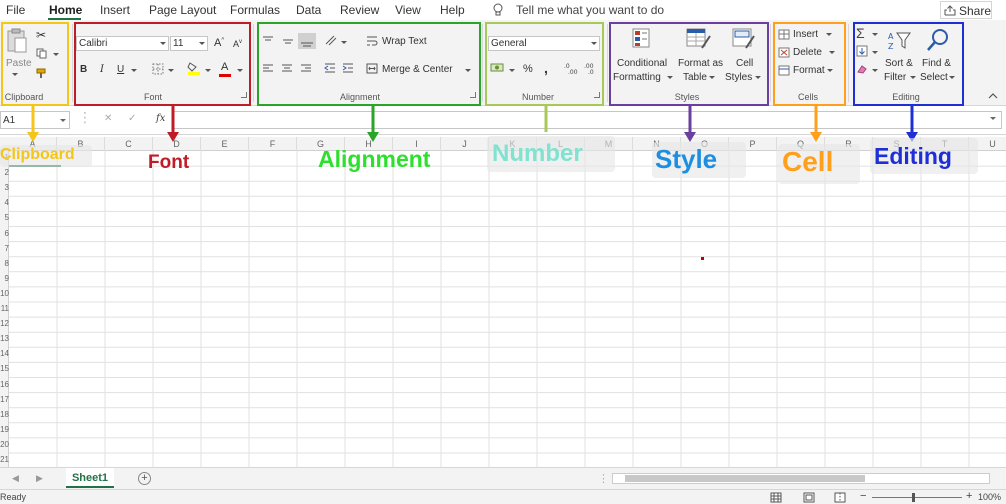 Image resolution: width=1006 pixels, height=504 pixels. Describe the element at coordinates (90, 478) in the screenshot. I see `sheet-tab-sheet1: Sheet1` at that location.